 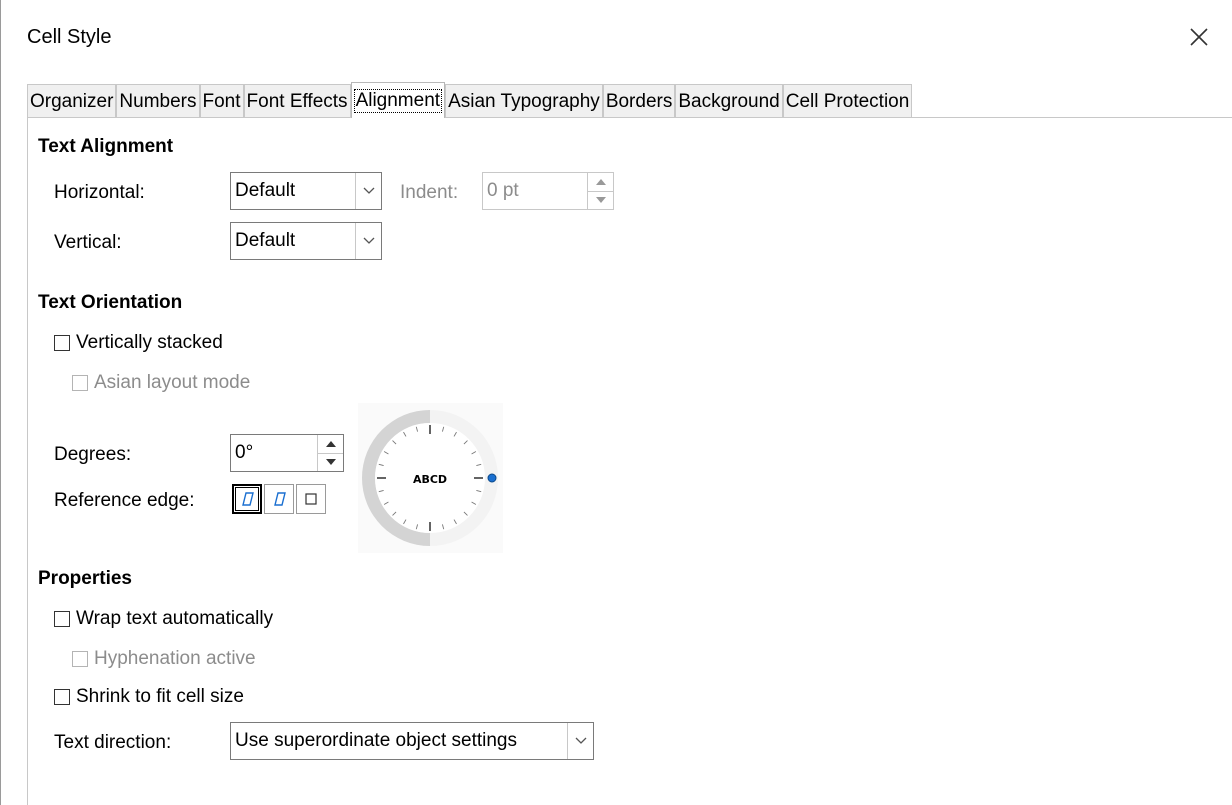 What do you see at coordinates (265, 190) in the screenshot?
I see `horizontal-value: Default` at bounding box center [265, 190].